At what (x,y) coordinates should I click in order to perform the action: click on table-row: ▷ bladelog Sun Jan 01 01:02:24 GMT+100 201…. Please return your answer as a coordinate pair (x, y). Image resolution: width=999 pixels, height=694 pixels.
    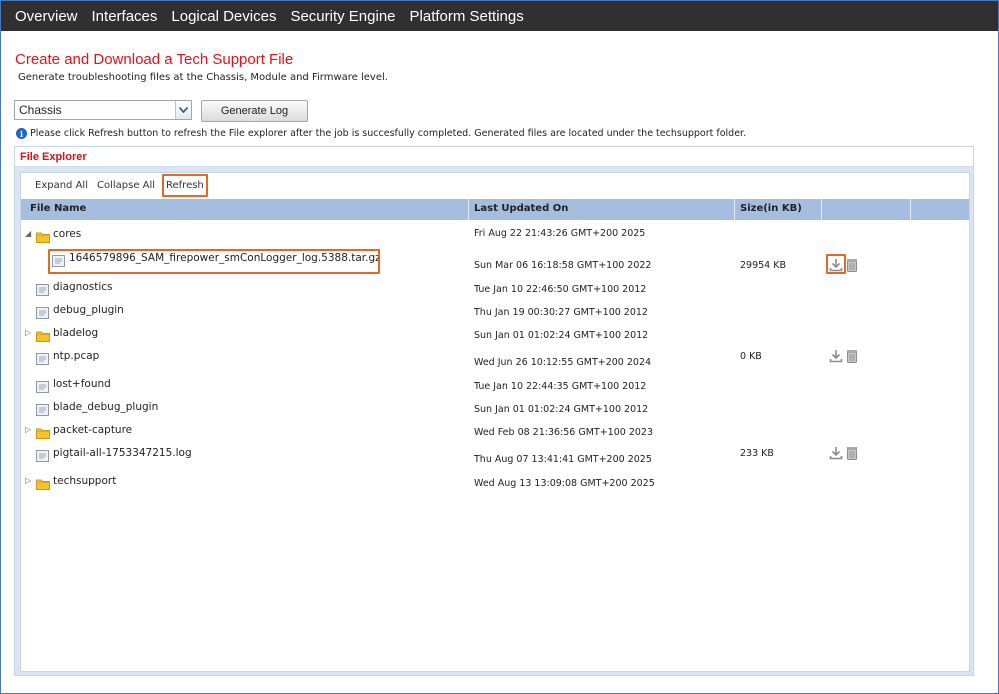
    Looking at the image, I should click on (495, 336).